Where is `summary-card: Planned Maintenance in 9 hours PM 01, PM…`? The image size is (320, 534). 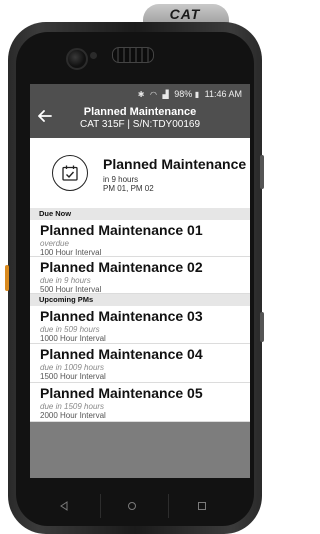
summary-card: Planned Maintenance in 9 hours PM 01, PM… is located at coordinates (140, 173).